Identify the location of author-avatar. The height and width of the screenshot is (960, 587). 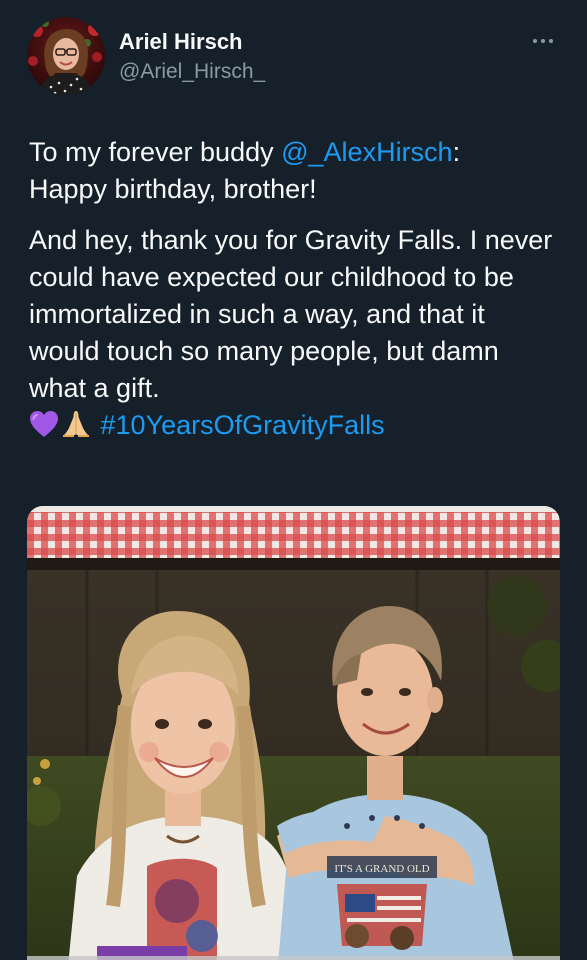
(66, 56).